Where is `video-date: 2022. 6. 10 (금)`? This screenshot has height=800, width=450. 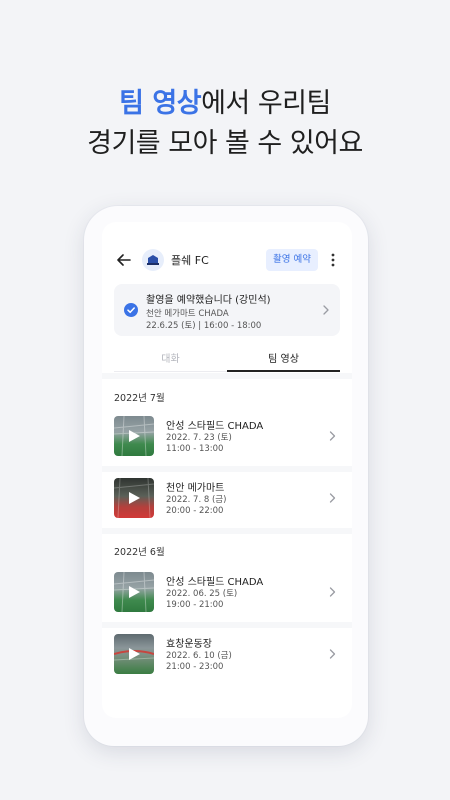
video-date: 2022. 6. 10 (금) is located at coordinates (199, 656).